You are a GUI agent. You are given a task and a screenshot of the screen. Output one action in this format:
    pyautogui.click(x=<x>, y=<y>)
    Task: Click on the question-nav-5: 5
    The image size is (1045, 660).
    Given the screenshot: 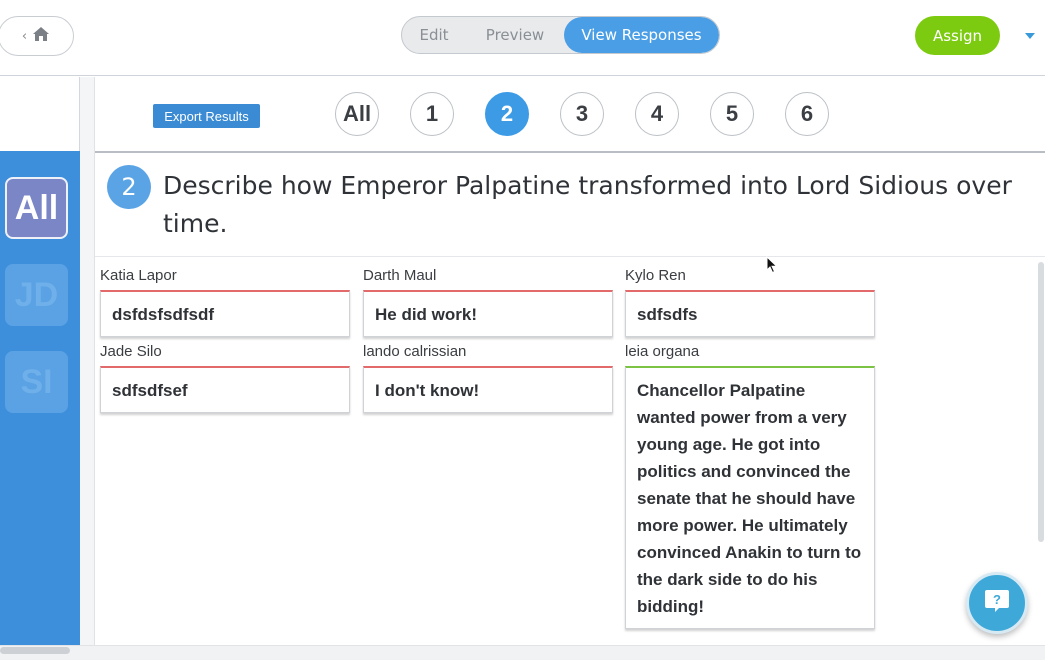 What is the action you would take?
    pyautogui.click(x=732, y=114)
    